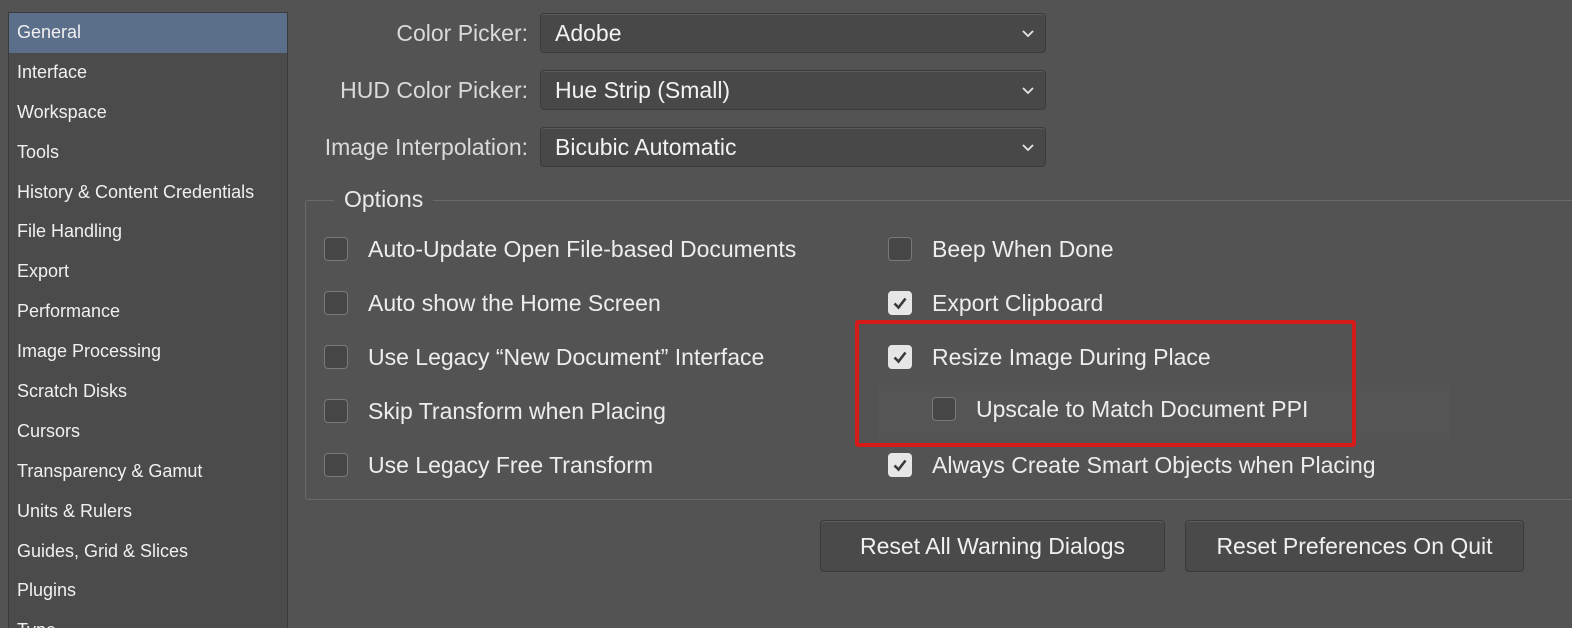 This screenshot has height=628, width=1572. Describe the element at coordinates (148, 73) in the screenshot. I see `sidebar-item-interface: Interface` at that location.